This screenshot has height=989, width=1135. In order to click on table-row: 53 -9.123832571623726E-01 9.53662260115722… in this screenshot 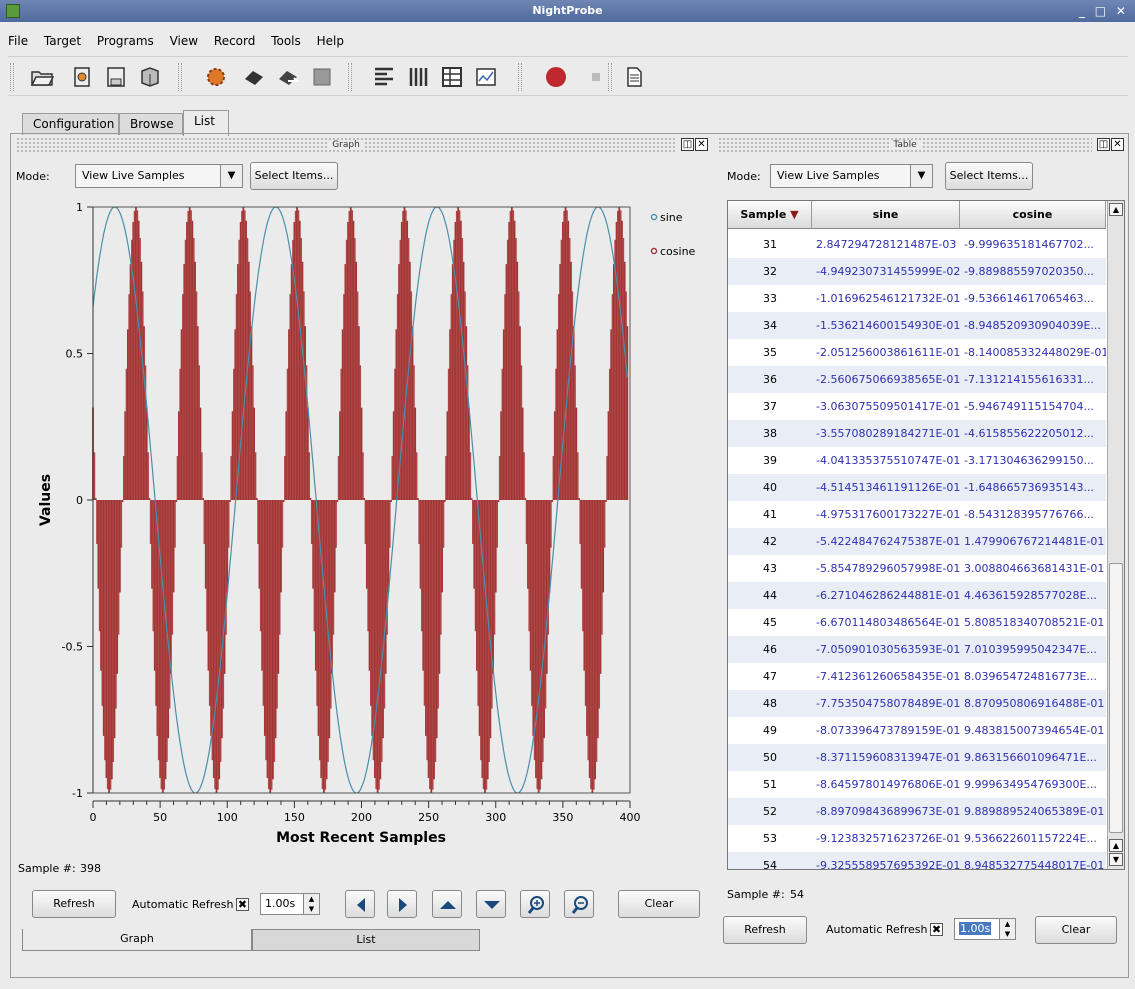, I will do `click(917, 838)`.